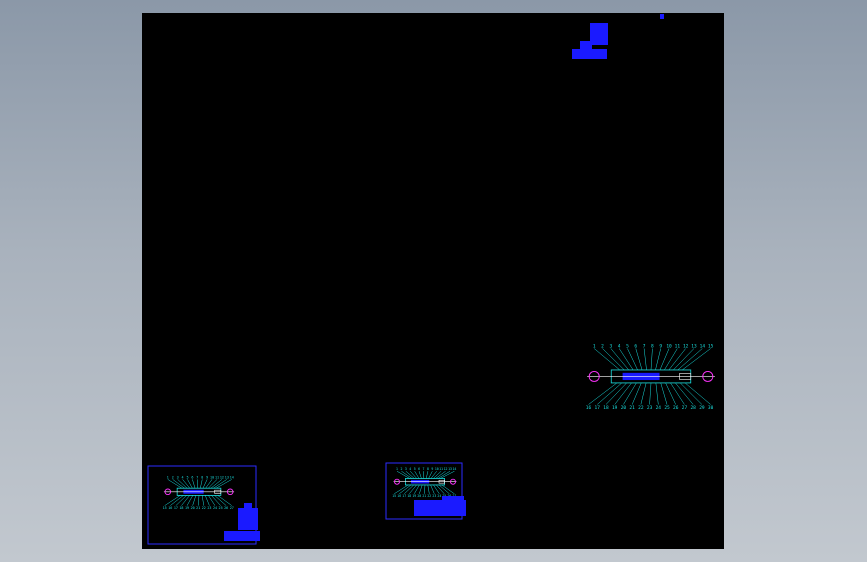 The image size is (867, 562). Describe the element at coordinates (192, 477) in the screenshot. I see `part-number-label: 6` at that location.